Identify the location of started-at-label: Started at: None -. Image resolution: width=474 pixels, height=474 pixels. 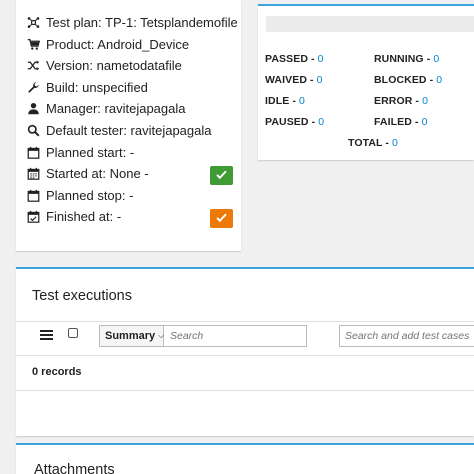
(97, 173).